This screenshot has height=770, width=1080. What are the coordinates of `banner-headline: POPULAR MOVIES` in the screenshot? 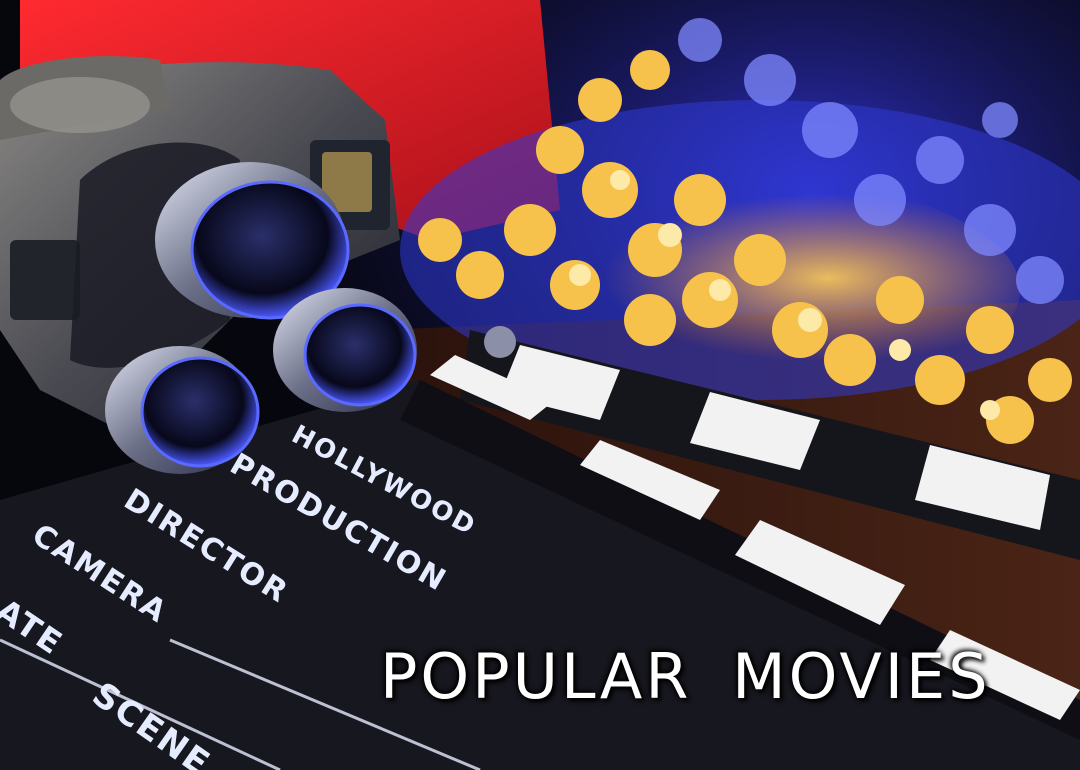 It's located at (685, 676).